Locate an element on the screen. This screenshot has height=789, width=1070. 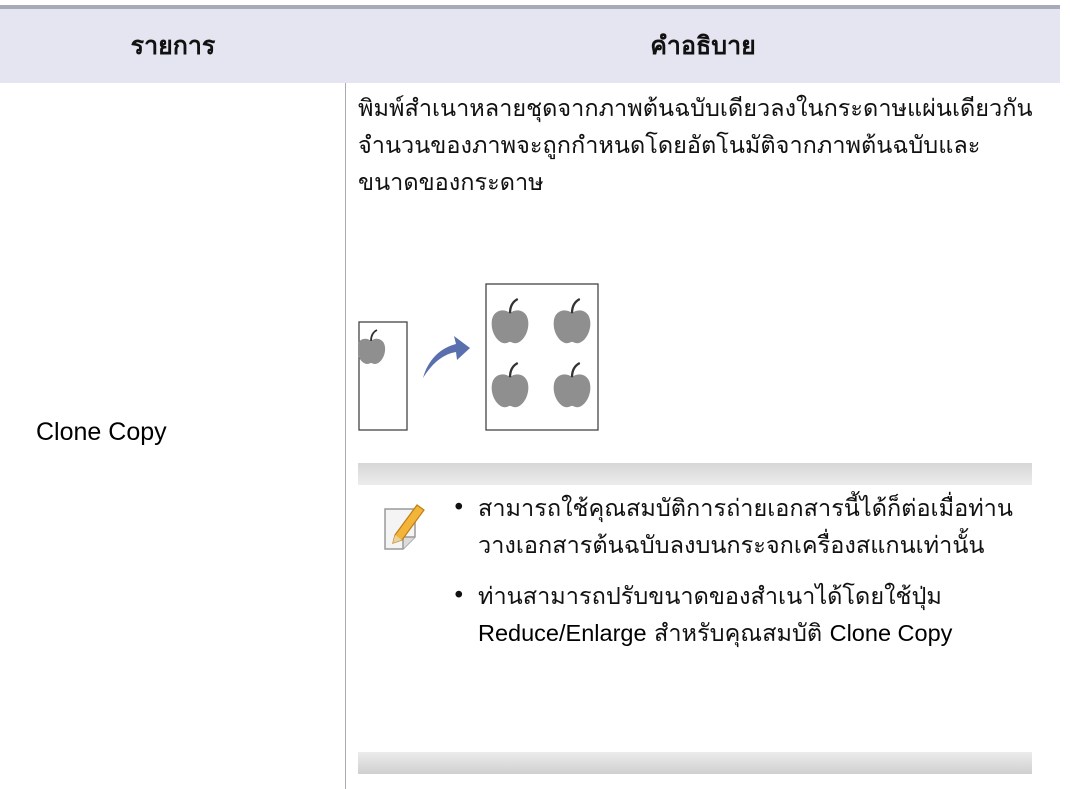
curved-arrow-icon is located at coordinates (446, 357).